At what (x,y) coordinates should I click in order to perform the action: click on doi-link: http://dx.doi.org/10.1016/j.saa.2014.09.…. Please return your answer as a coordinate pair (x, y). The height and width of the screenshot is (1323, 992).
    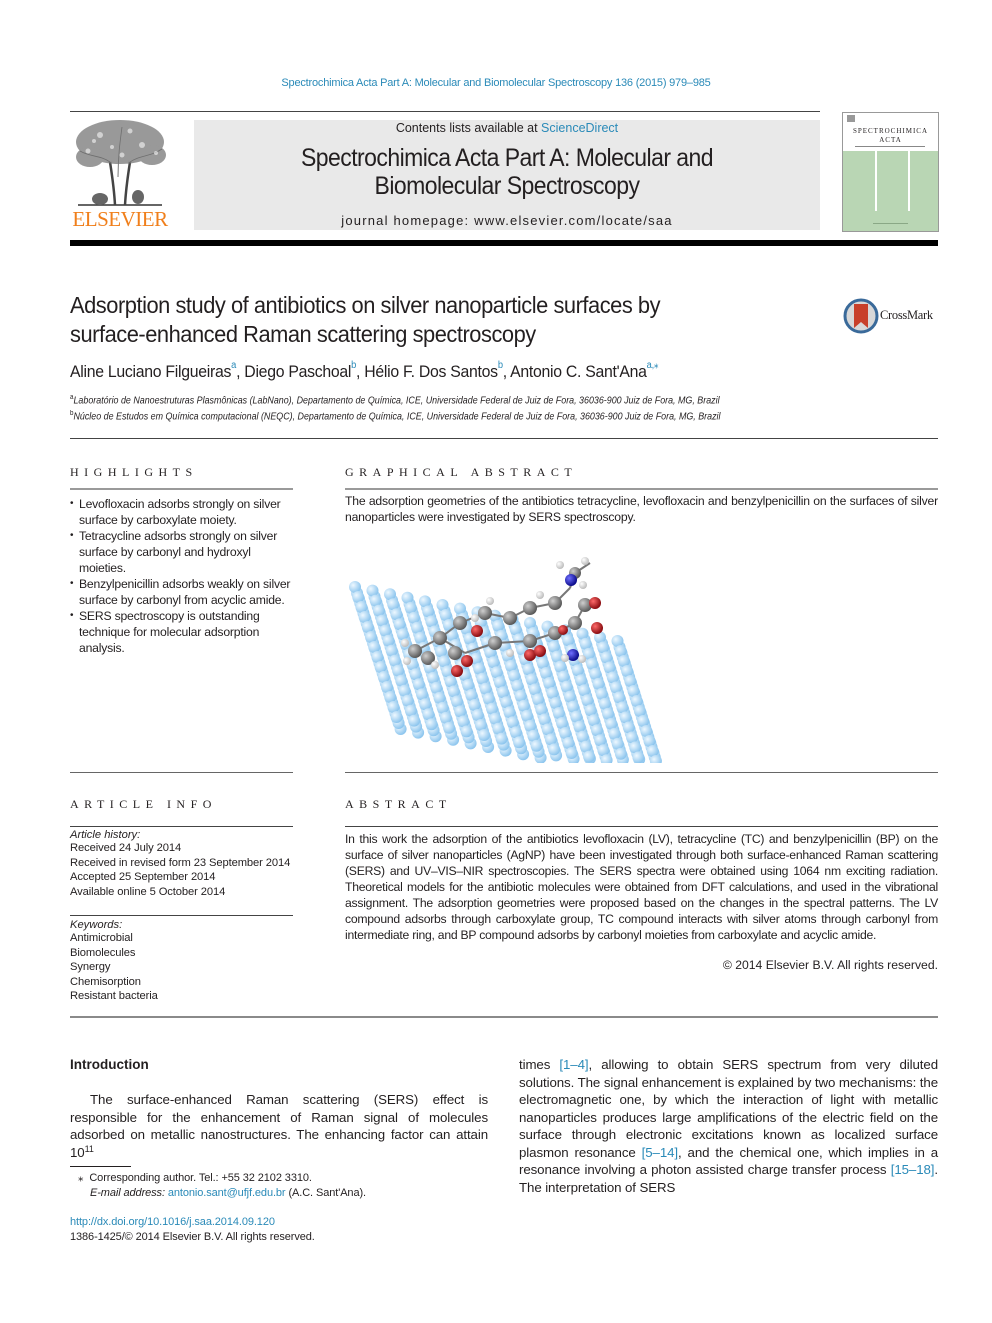
    Looking at the image, I should click on (172, 1222).